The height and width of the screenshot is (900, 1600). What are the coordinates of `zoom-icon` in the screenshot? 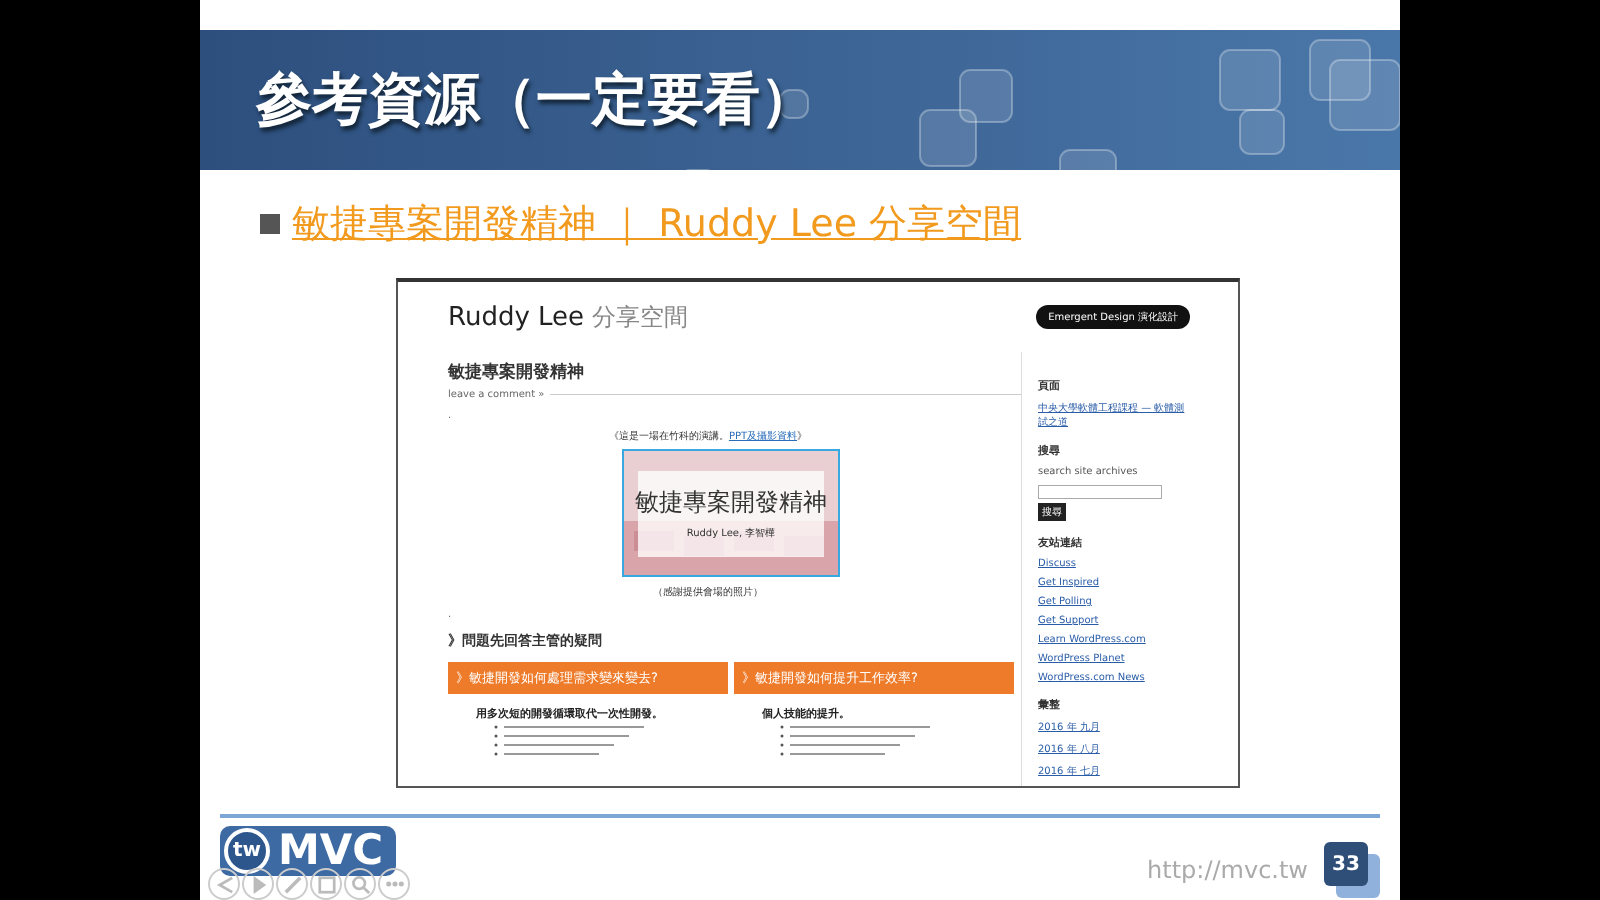 It's located at (360, 884).